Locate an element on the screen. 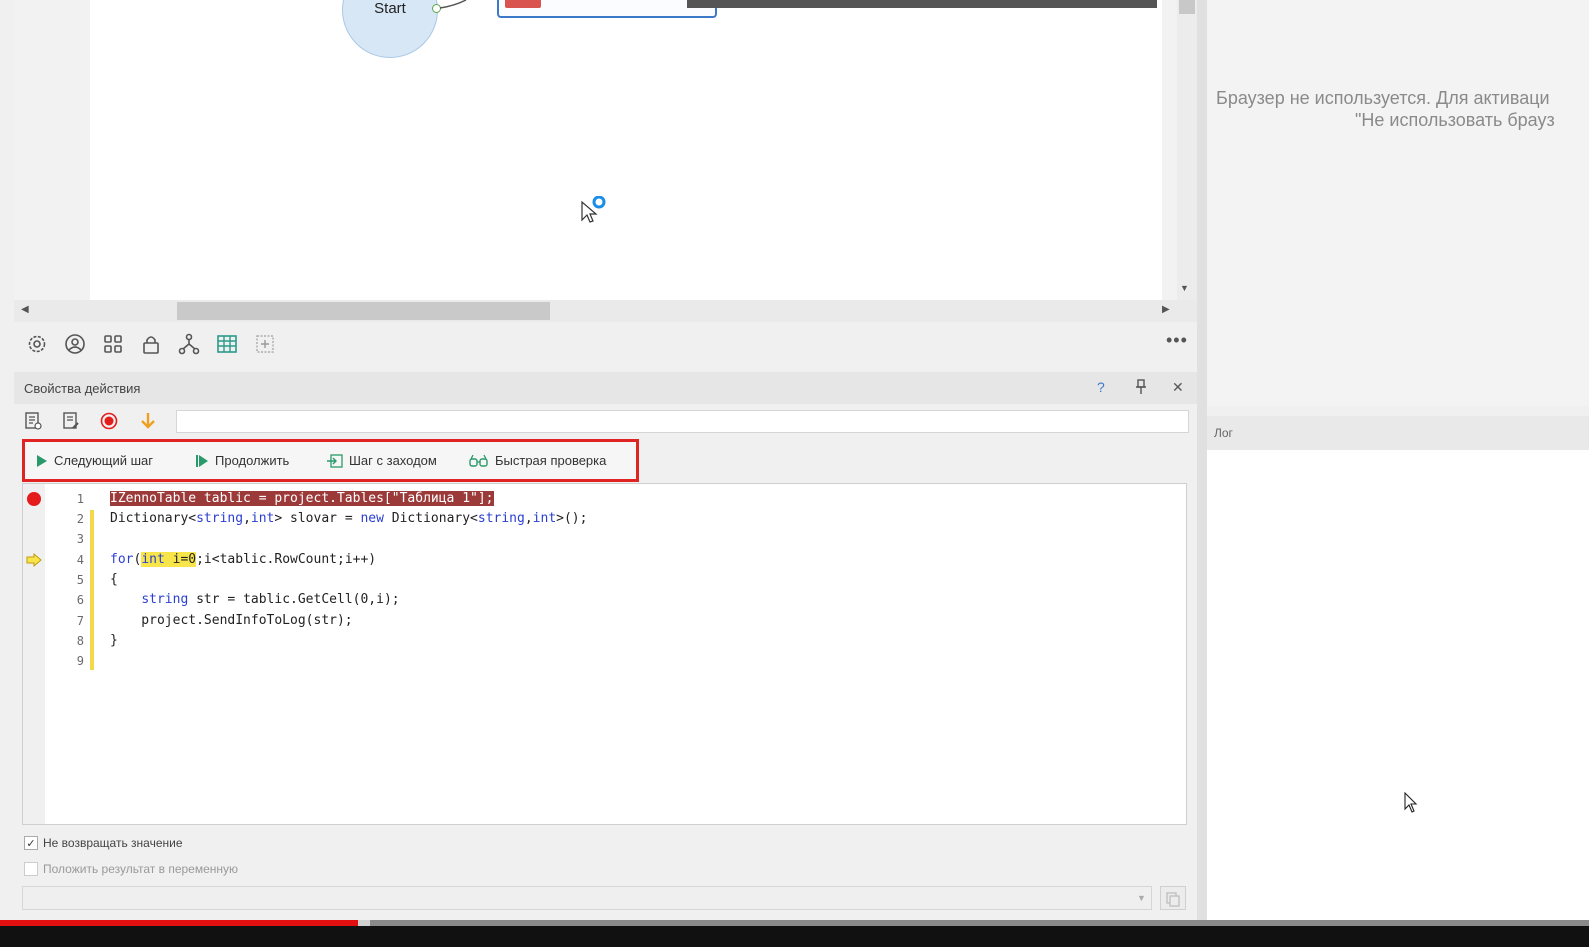 The height and width of the screenshot is (947, 1589). log-title: Лог is located at coordinates (1223, 433).